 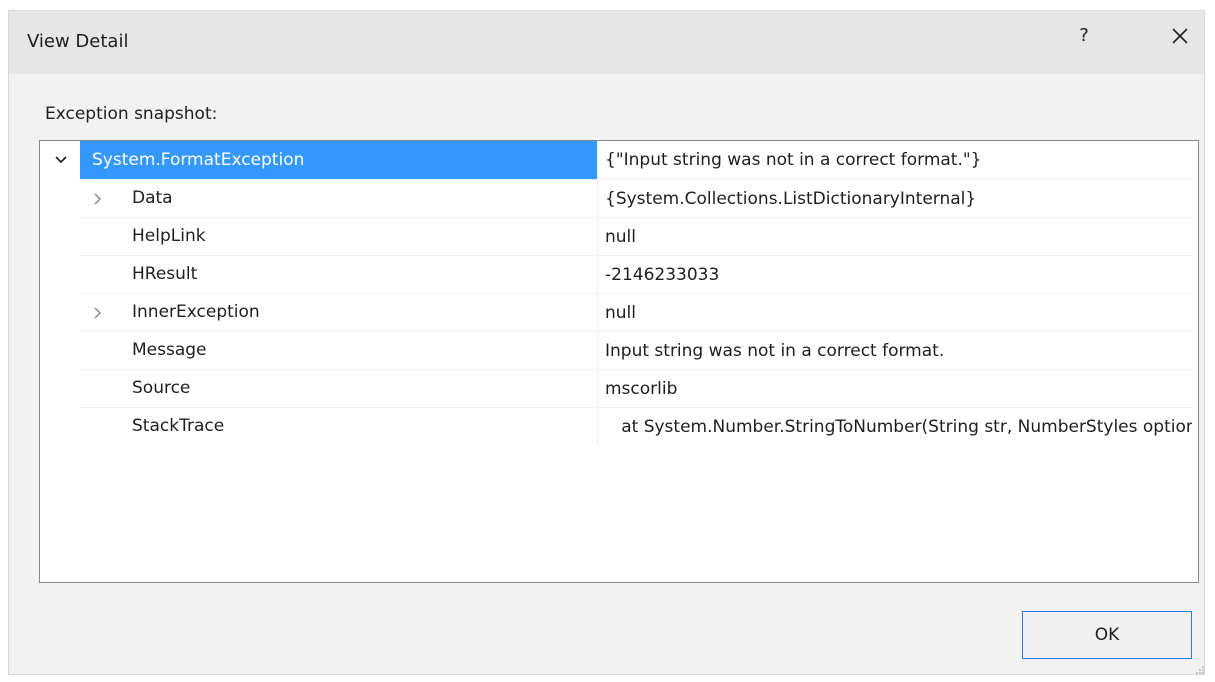 What do you see at coordinates (178, 426) in the screenshot?
I see `row-name: StackTrace` at bounding box center [178, 426].